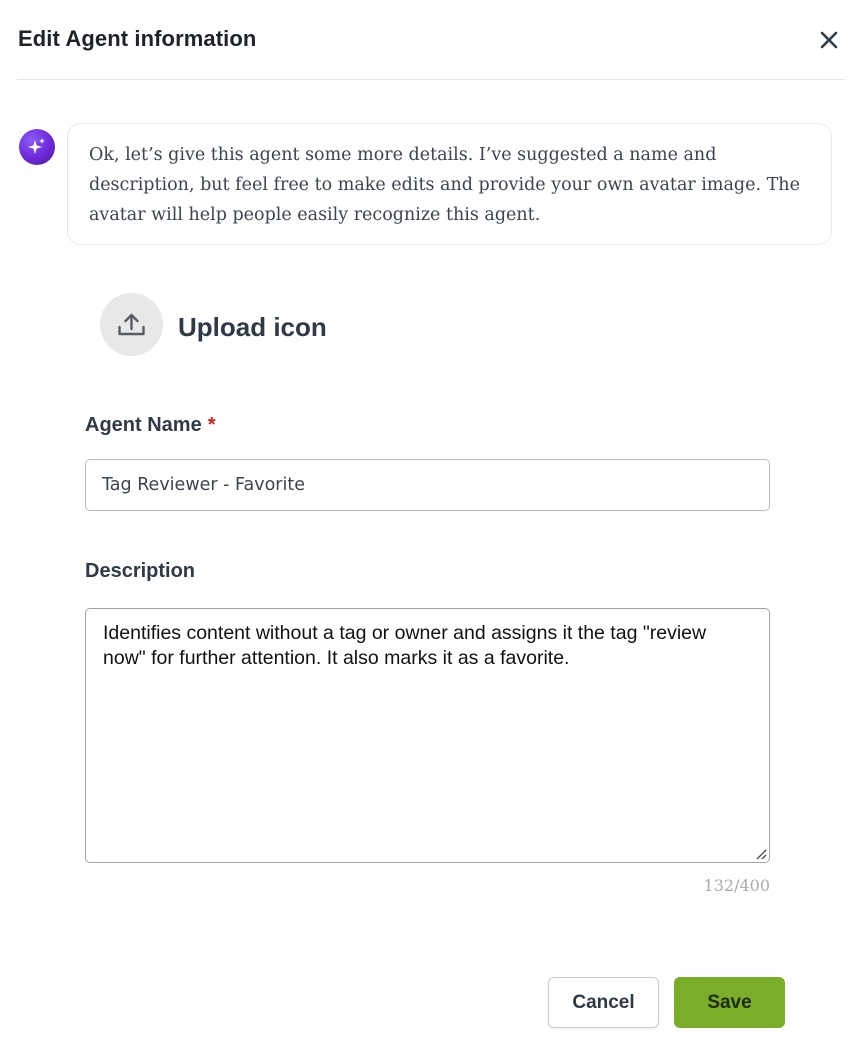 The image size is (854, 1048). I want to click on upload-icon, so click(131, 324).